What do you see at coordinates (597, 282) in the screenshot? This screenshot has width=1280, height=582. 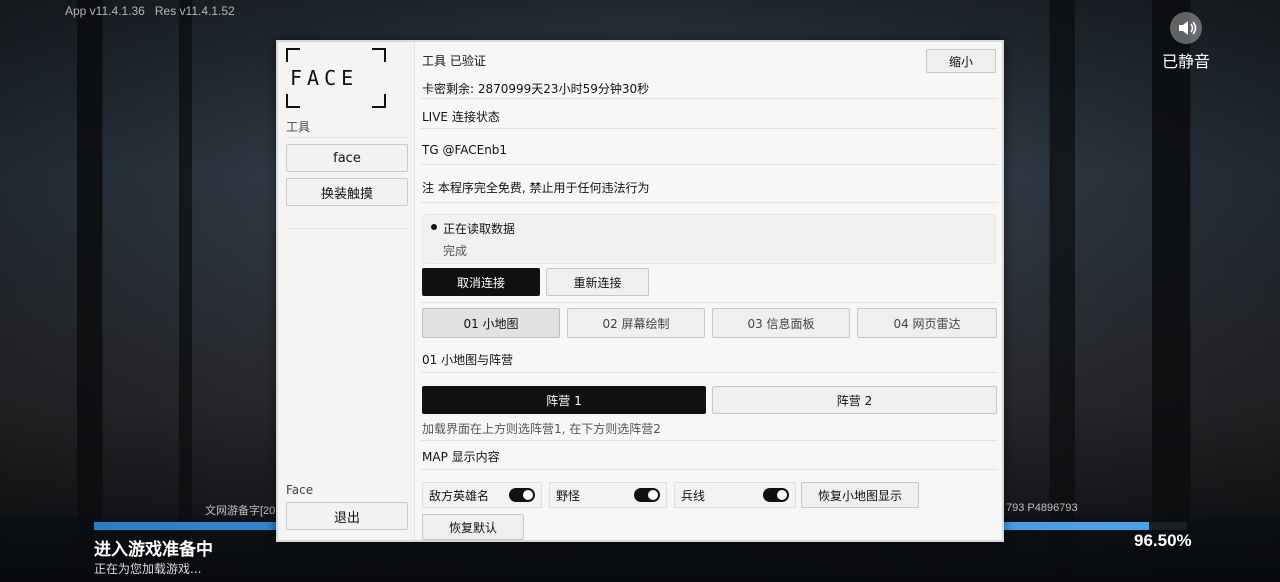 I see `reconnect-button: 重新连接` at bounding box center [597, 282].